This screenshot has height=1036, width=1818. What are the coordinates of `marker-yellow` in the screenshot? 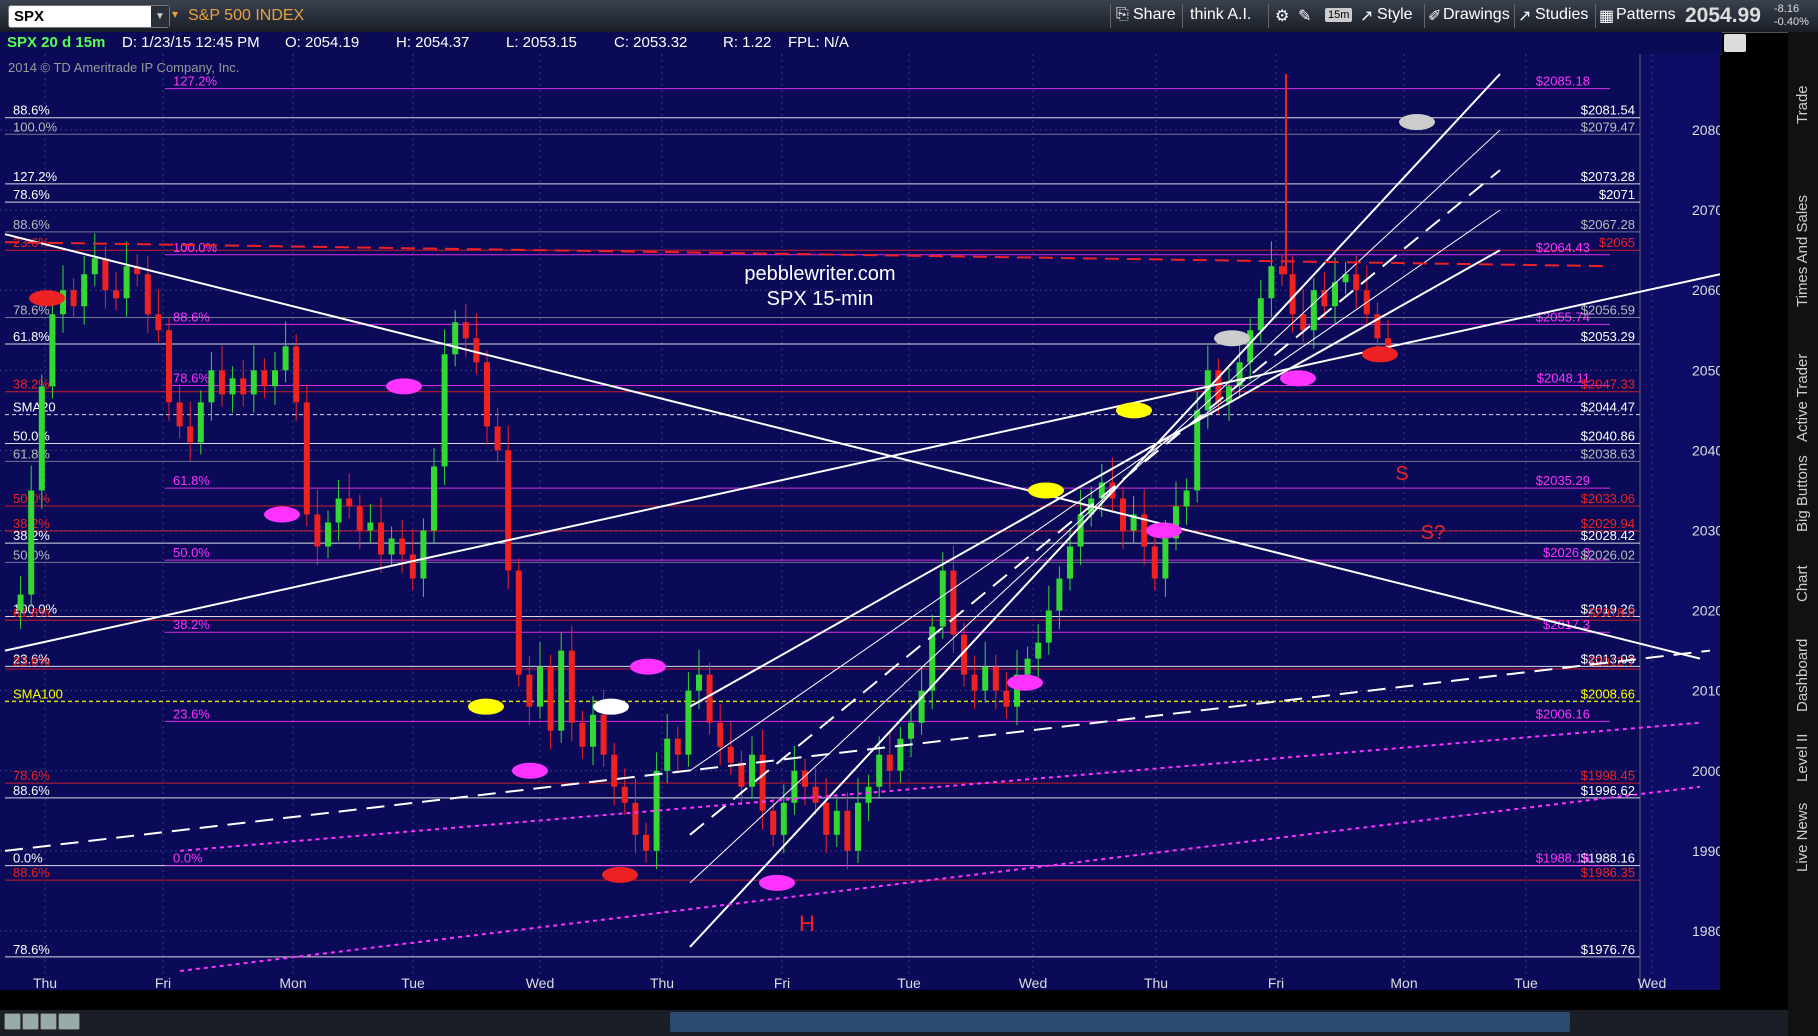 It's located at (1046, 490).